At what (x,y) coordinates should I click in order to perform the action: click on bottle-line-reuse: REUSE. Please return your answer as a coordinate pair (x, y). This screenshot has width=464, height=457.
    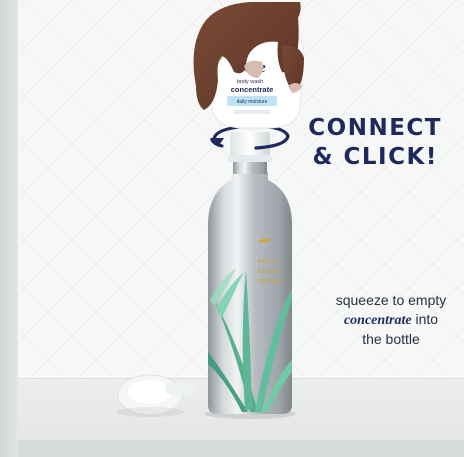
    Looking at the image, I should click on (269, 272).